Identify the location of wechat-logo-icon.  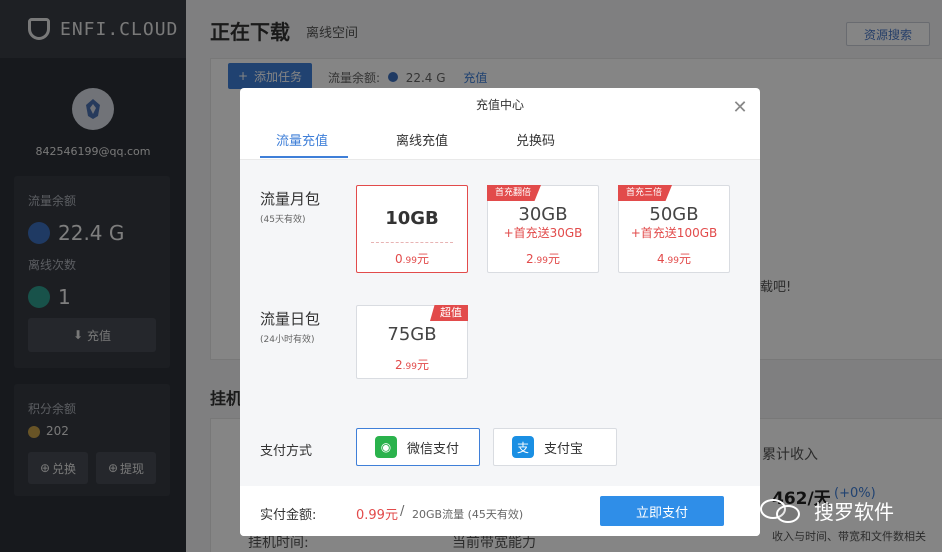
(782, 510).